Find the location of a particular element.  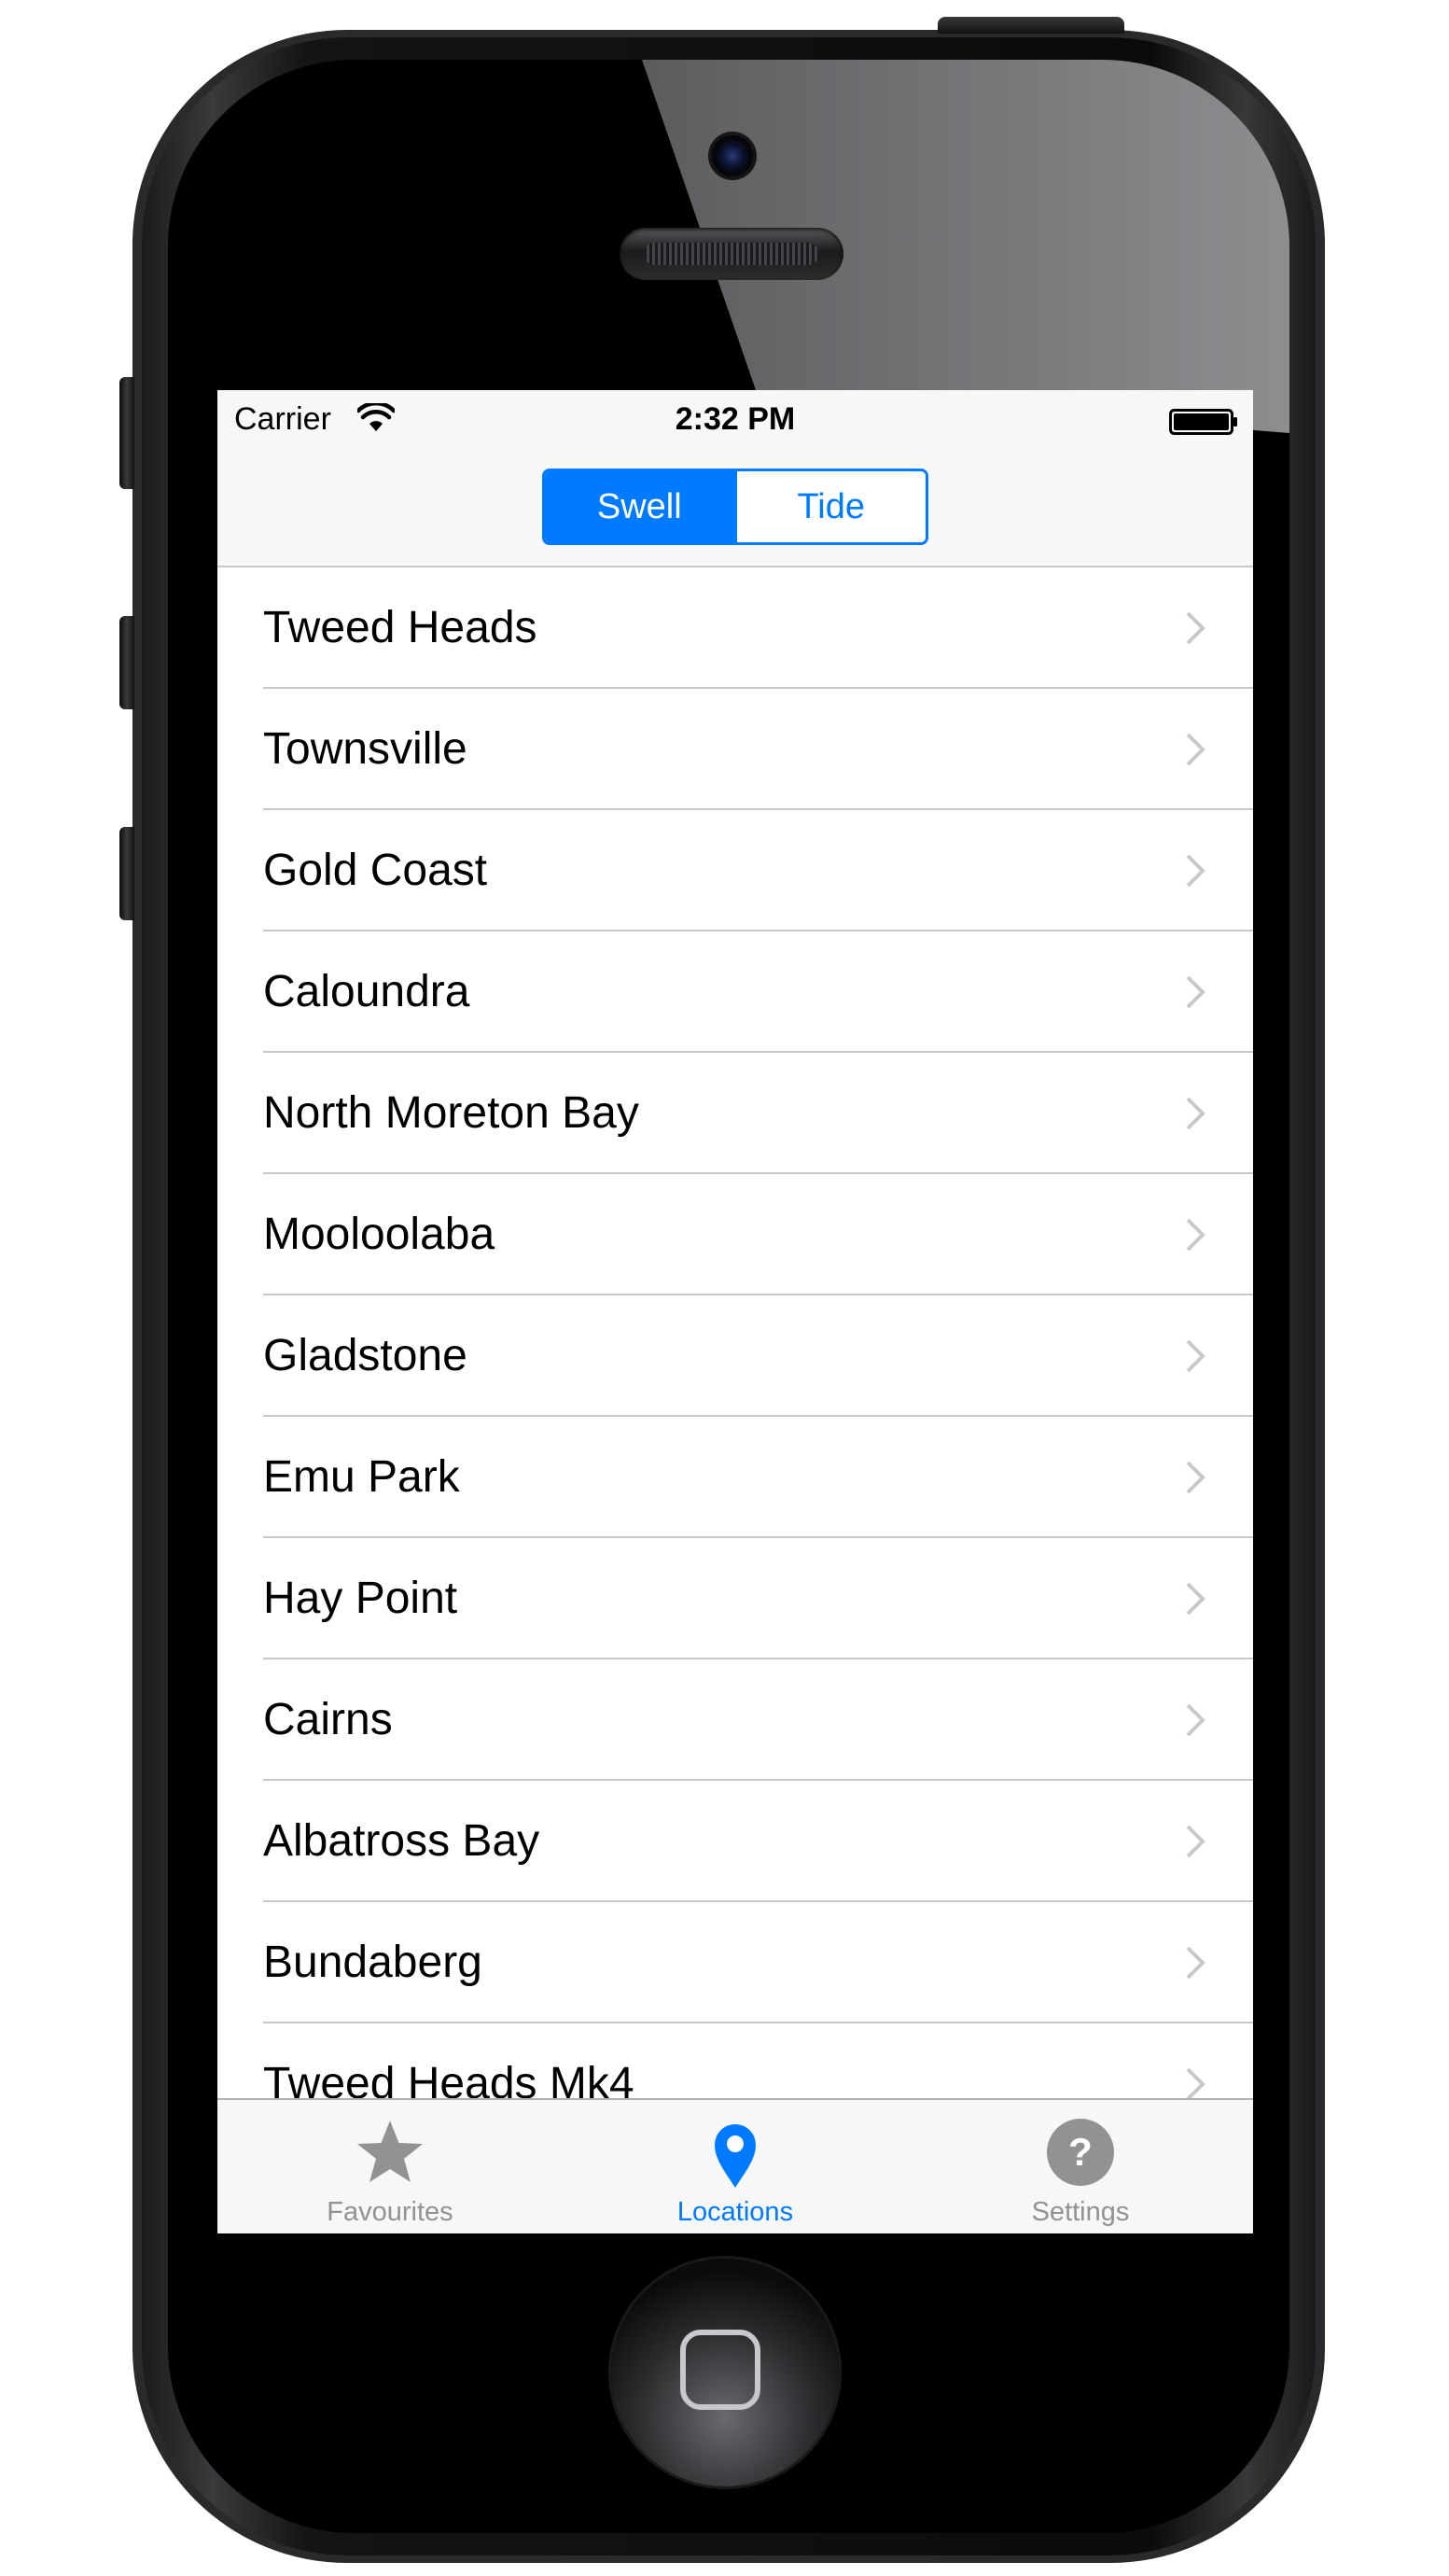

location-label: Tweed Heads is located at coordinates (400, 627).